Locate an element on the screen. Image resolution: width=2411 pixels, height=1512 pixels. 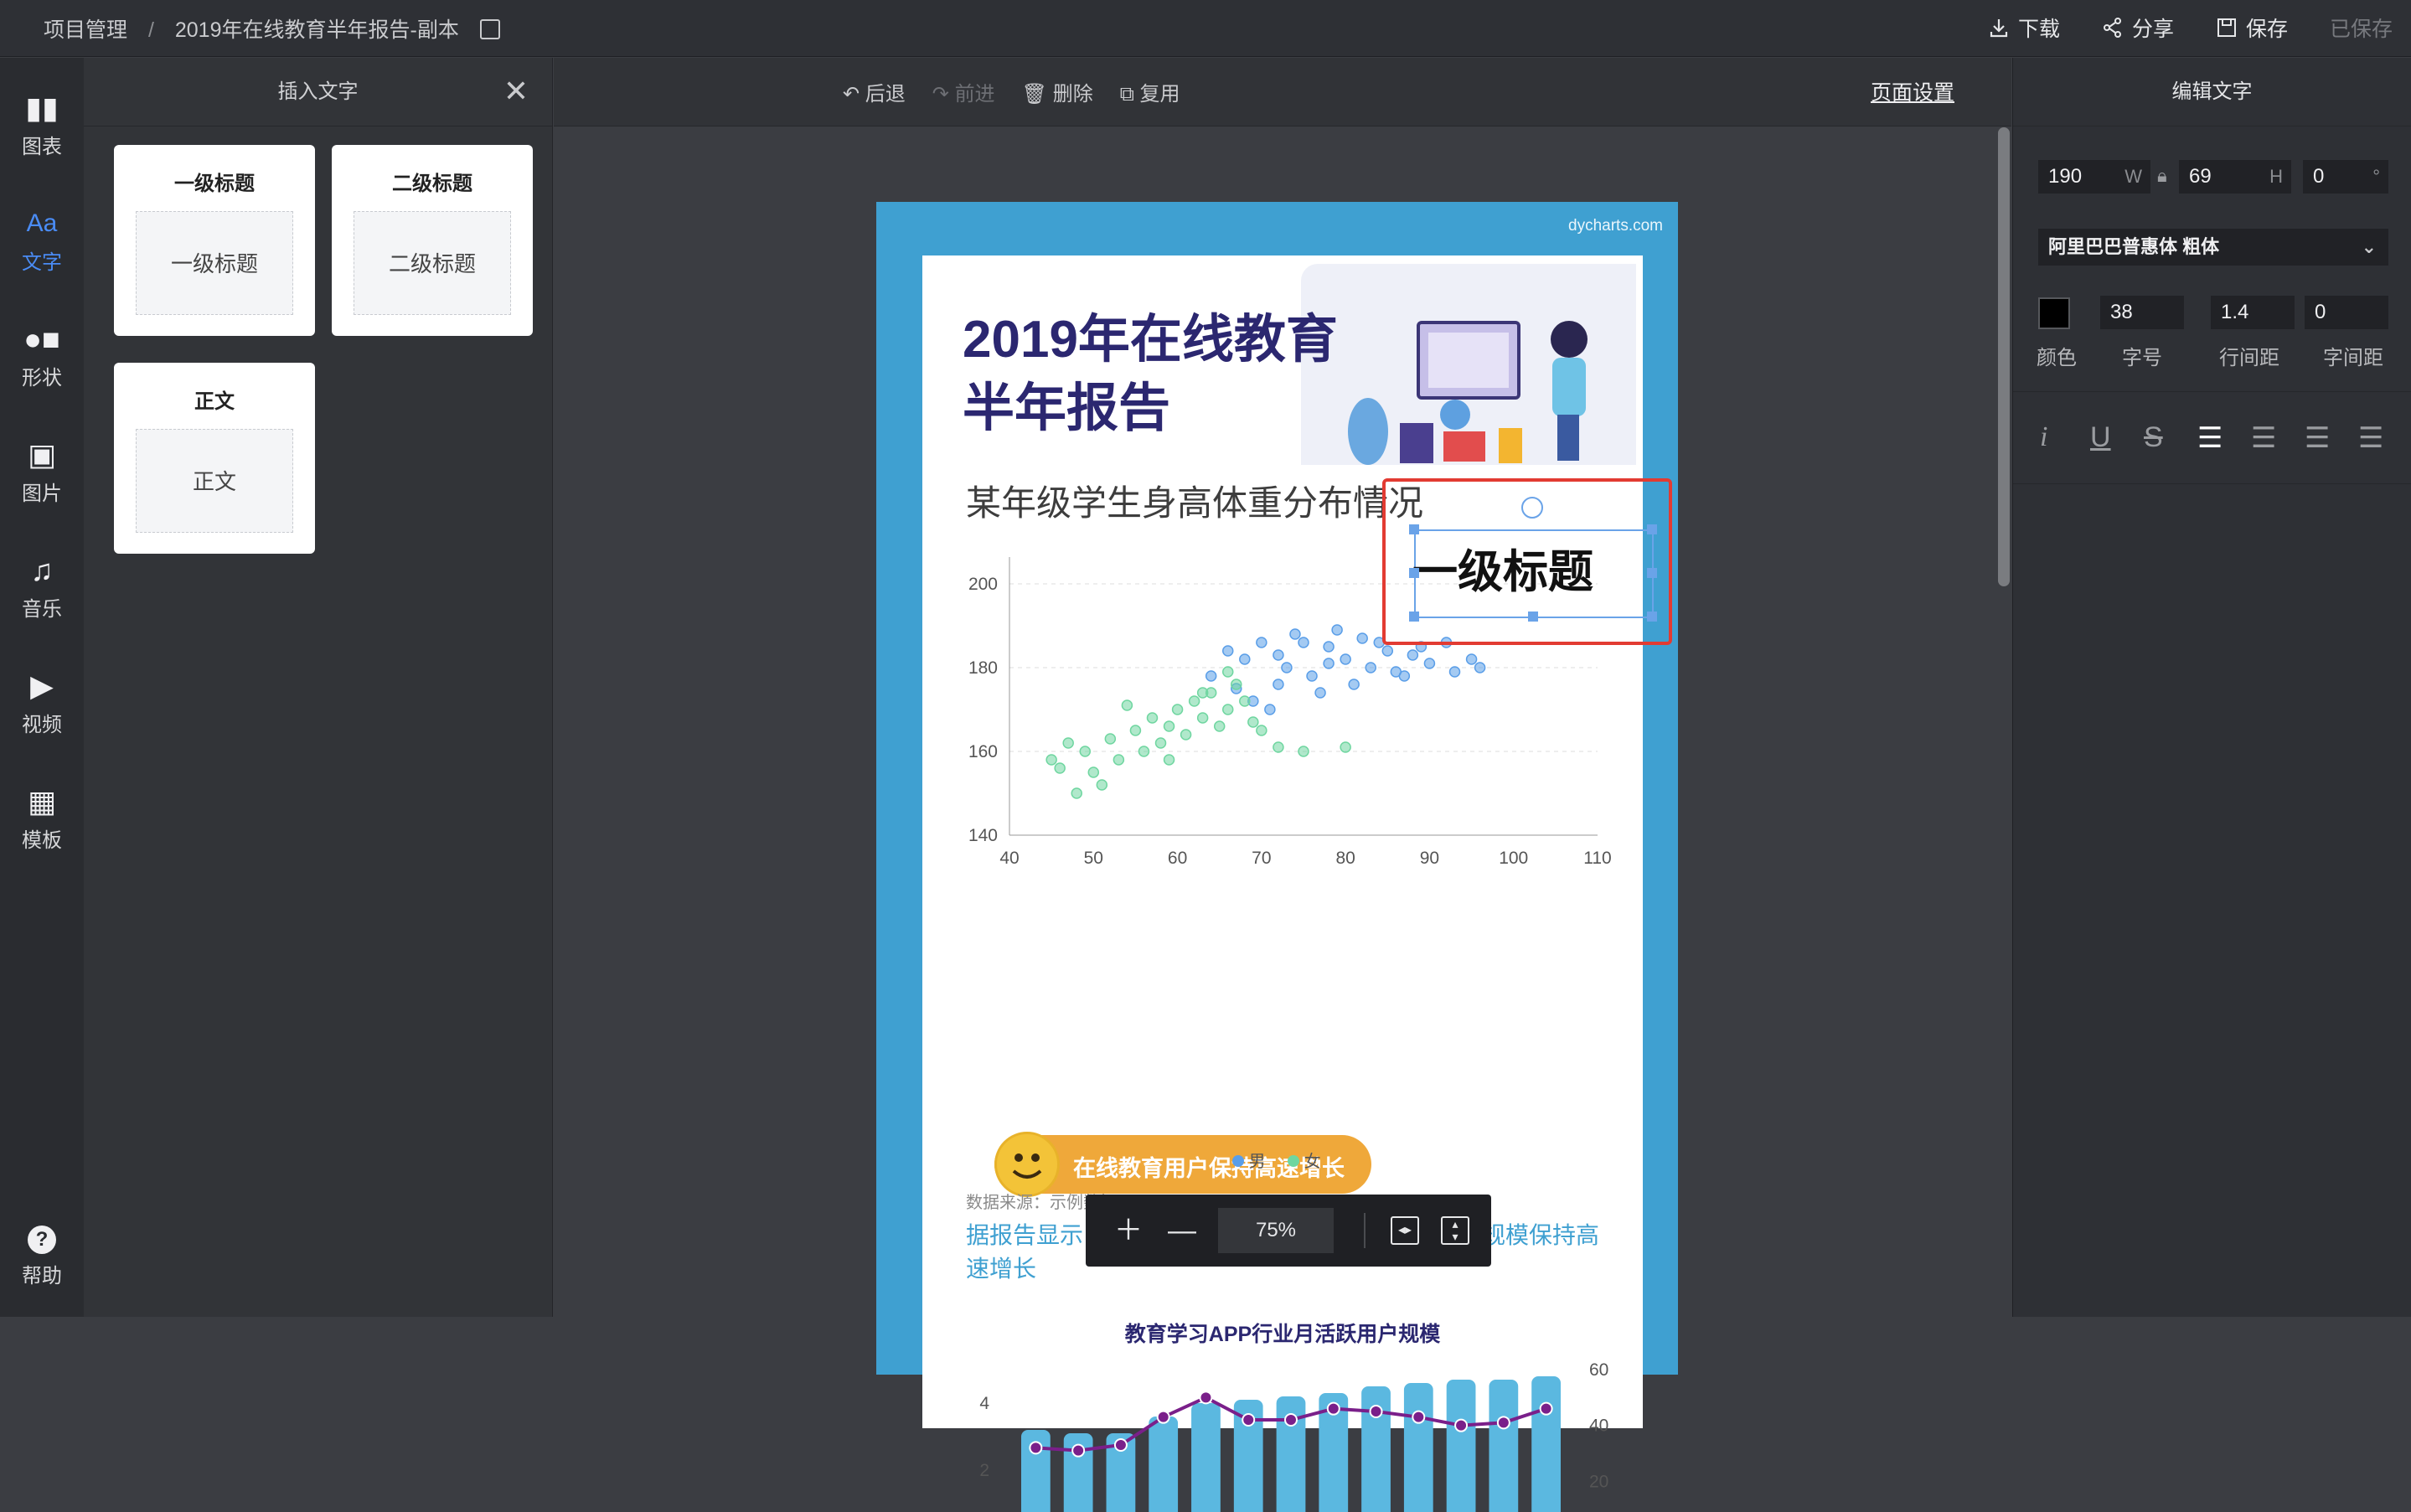
selected-heading-text: 一级标题 is located at coordinates (1502, 567).